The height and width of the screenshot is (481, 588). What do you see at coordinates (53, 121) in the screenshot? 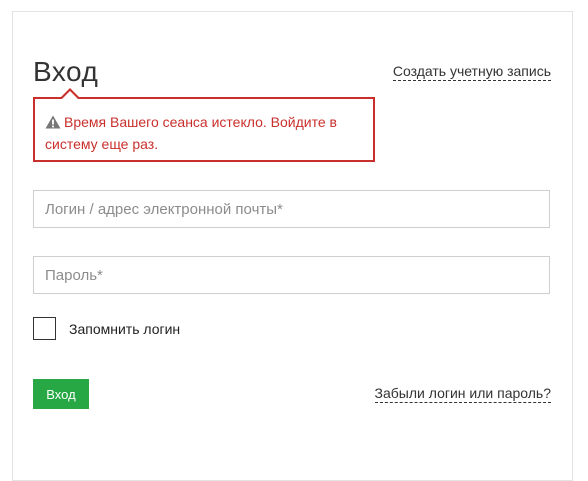
I see `warning-icon` at bounding box center [53, 121].